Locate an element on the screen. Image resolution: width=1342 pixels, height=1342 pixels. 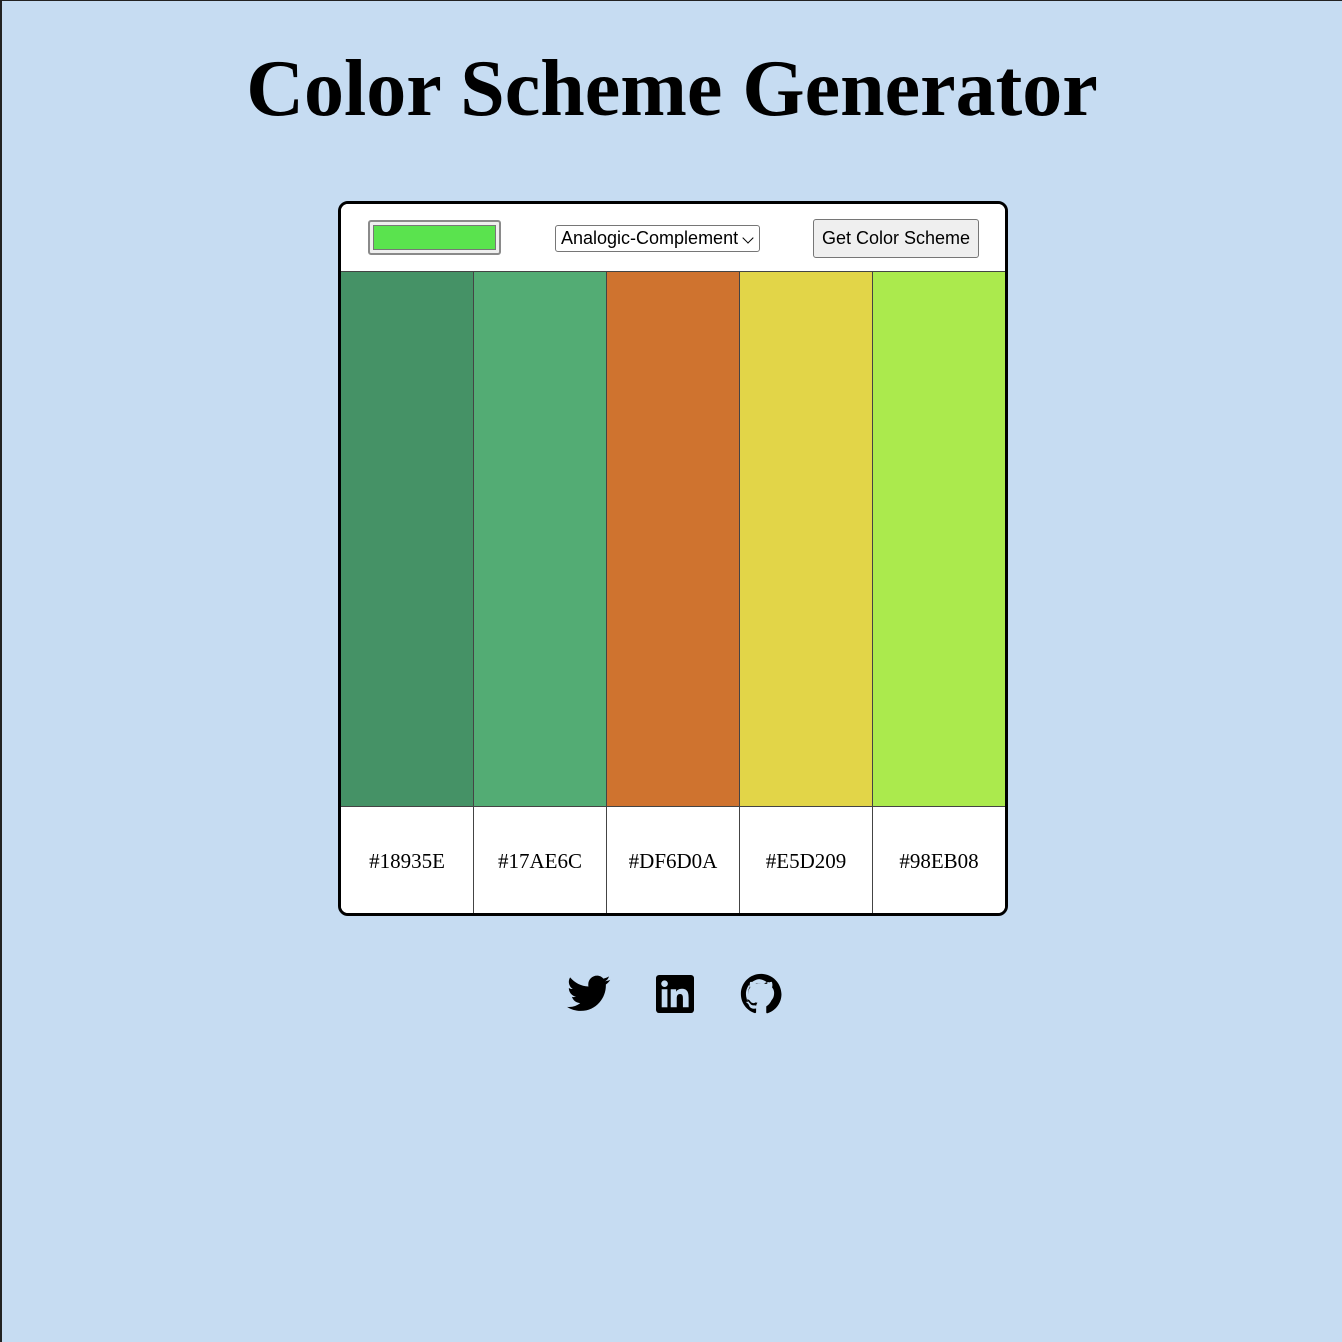
swatch-column: #17AE6C is located at coordinates (539, 592).